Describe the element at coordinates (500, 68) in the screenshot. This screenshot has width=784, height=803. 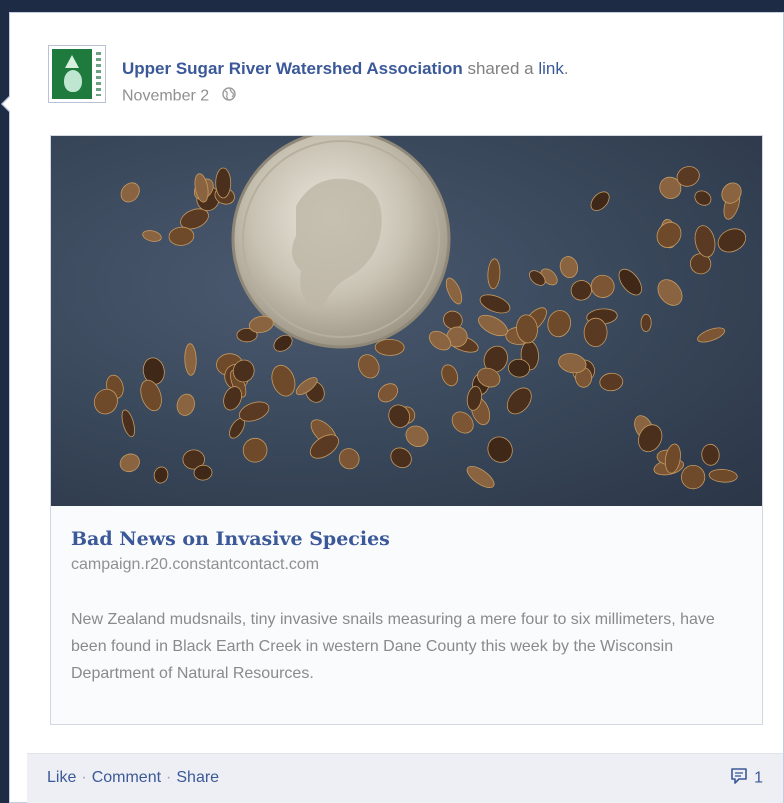
I see `action-text: shared a` at that location.